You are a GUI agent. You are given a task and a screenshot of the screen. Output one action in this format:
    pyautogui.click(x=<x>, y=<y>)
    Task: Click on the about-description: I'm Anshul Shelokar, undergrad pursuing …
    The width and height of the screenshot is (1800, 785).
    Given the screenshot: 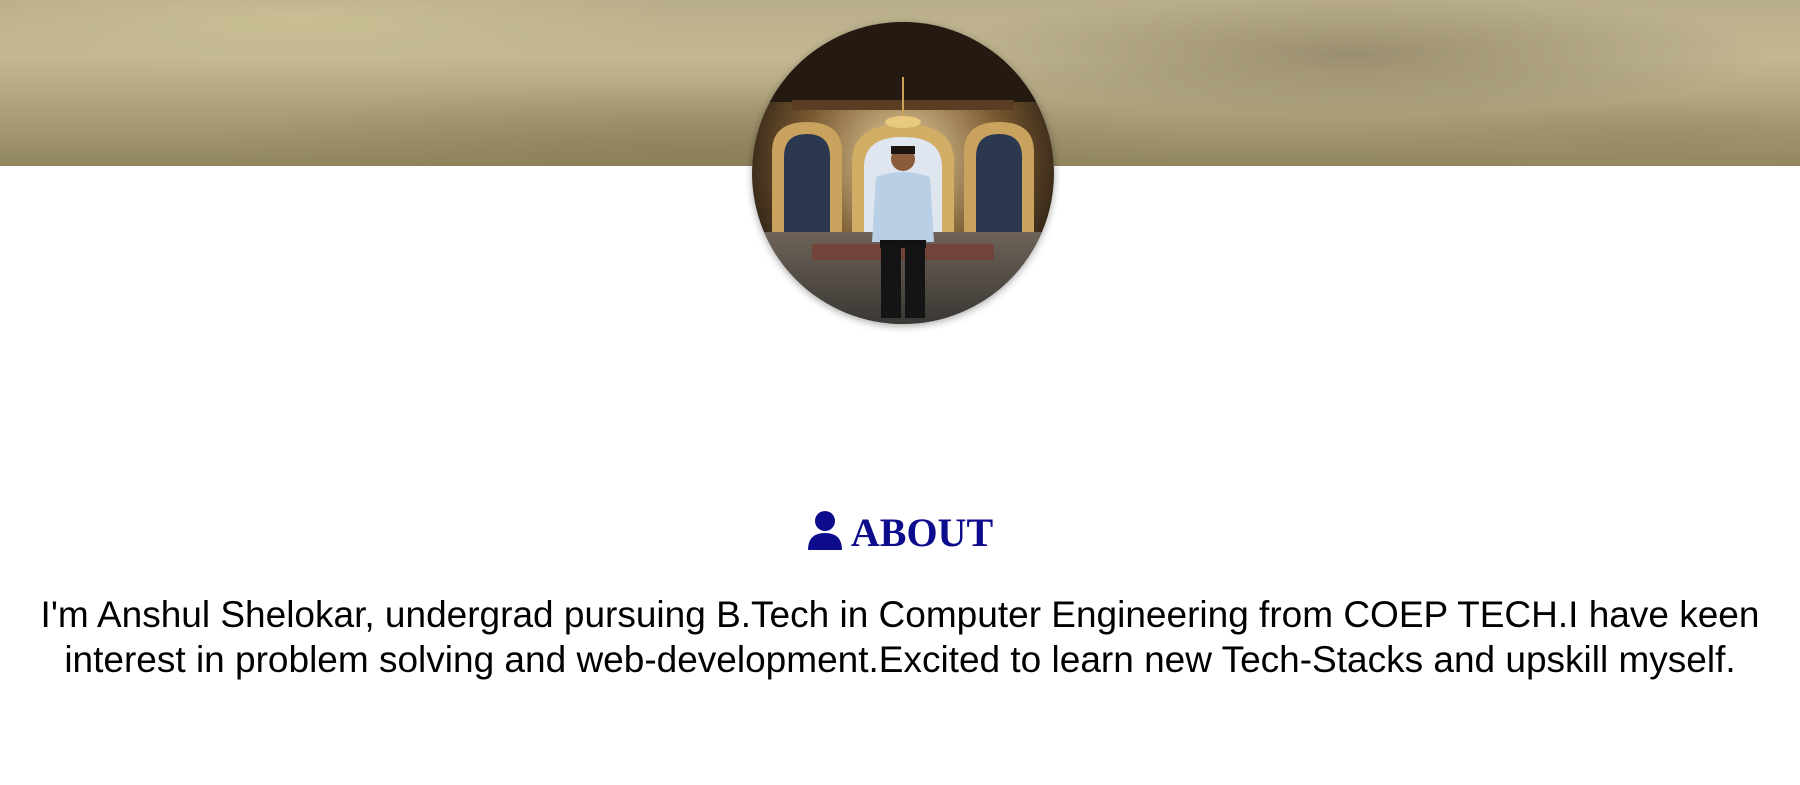 What is the action you would take?
    pyautogui.click(x=900, y=637)
    